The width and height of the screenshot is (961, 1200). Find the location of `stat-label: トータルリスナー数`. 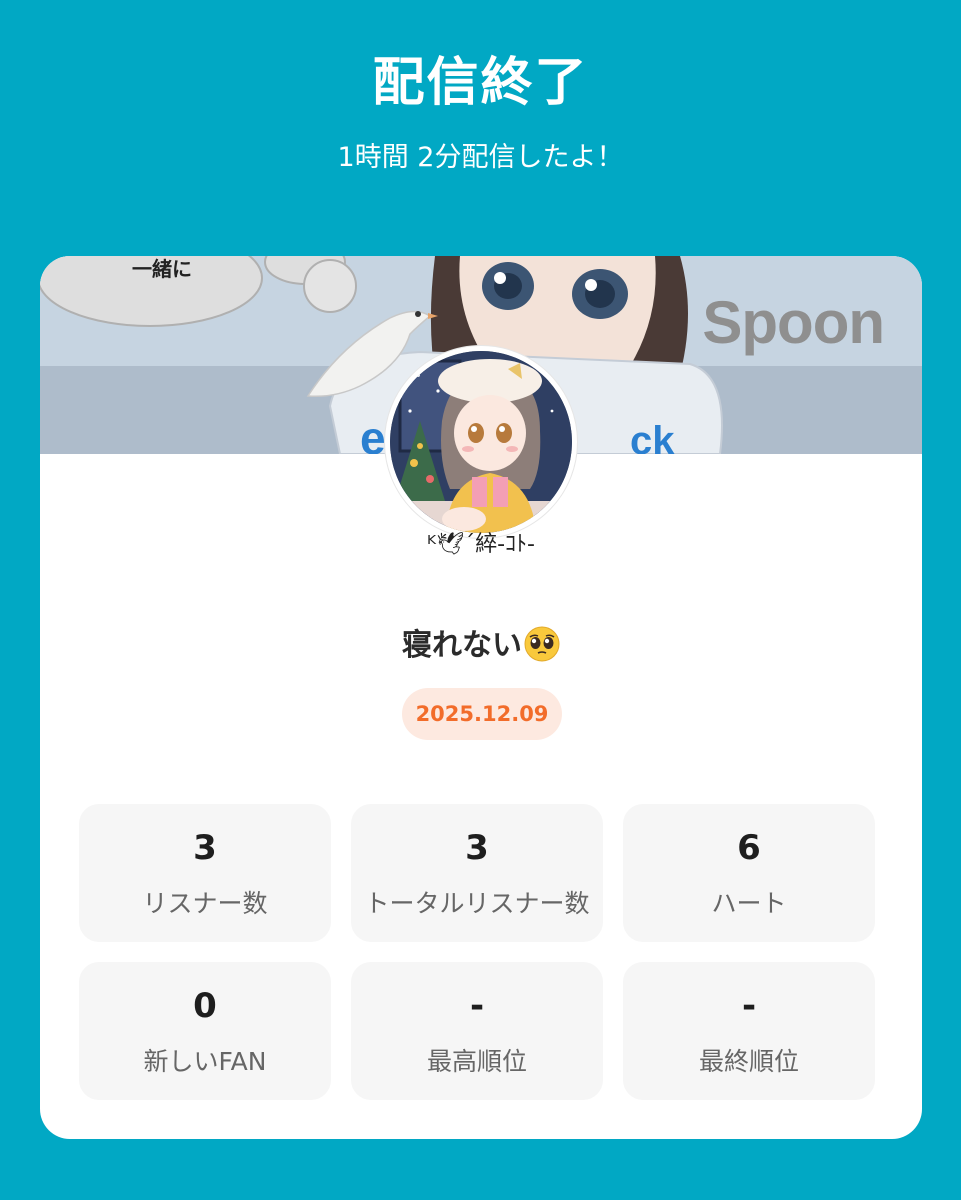

stat-label: トータルリスナー数 is located at coordinates (477, 903).